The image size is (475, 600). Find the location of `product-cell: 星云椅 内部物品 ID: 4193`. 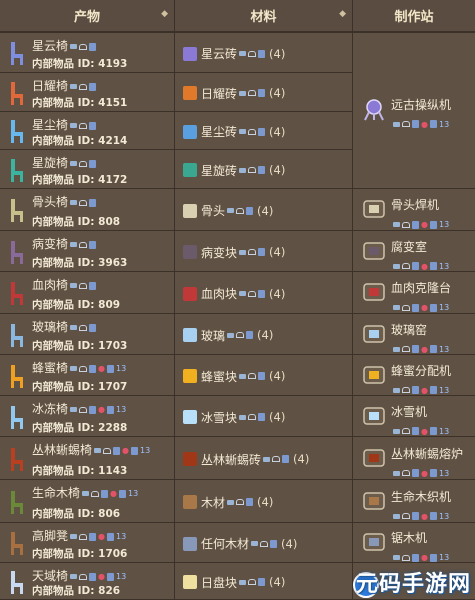

product-cell: 星云椅 内部物品 ID: 4193 is located at coordinates (87, 52).